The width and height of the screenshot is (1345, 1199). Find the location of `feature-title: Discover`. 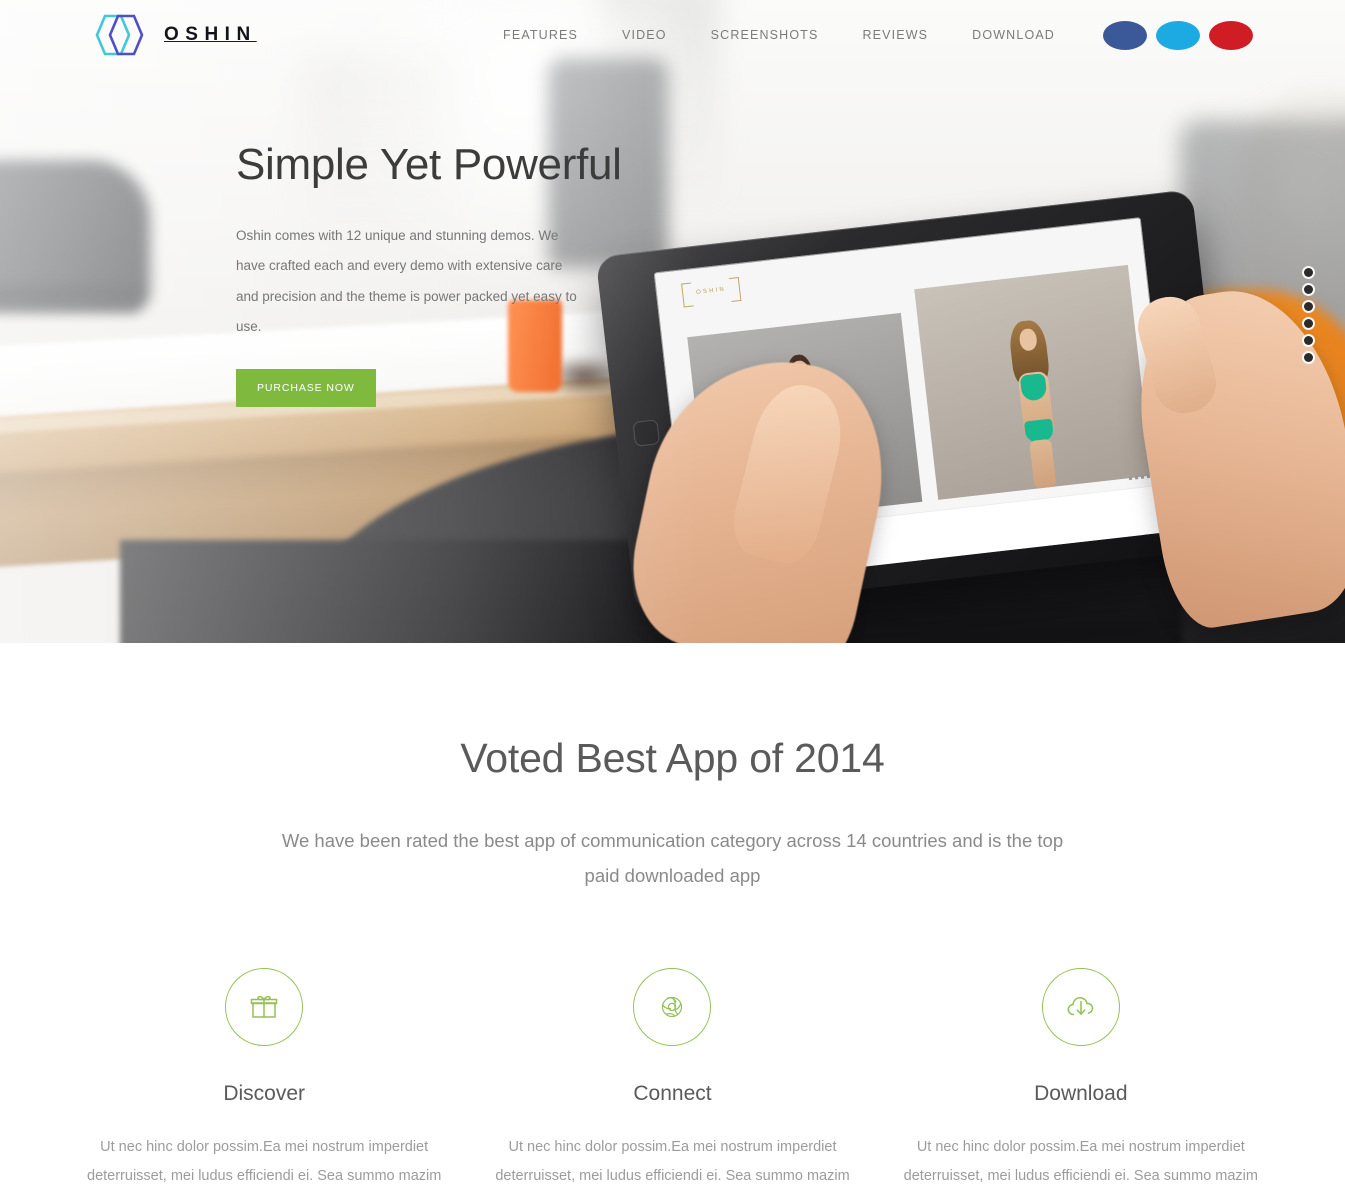

feature-title: Discover is located at coordinates (264, 1093).